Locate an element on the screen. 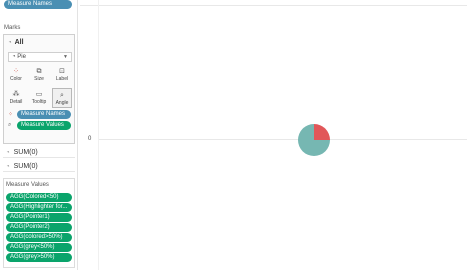 The width and height of the screenshot is (467, 270). detail-button-label: Detail is located at coordinates (16, 102).